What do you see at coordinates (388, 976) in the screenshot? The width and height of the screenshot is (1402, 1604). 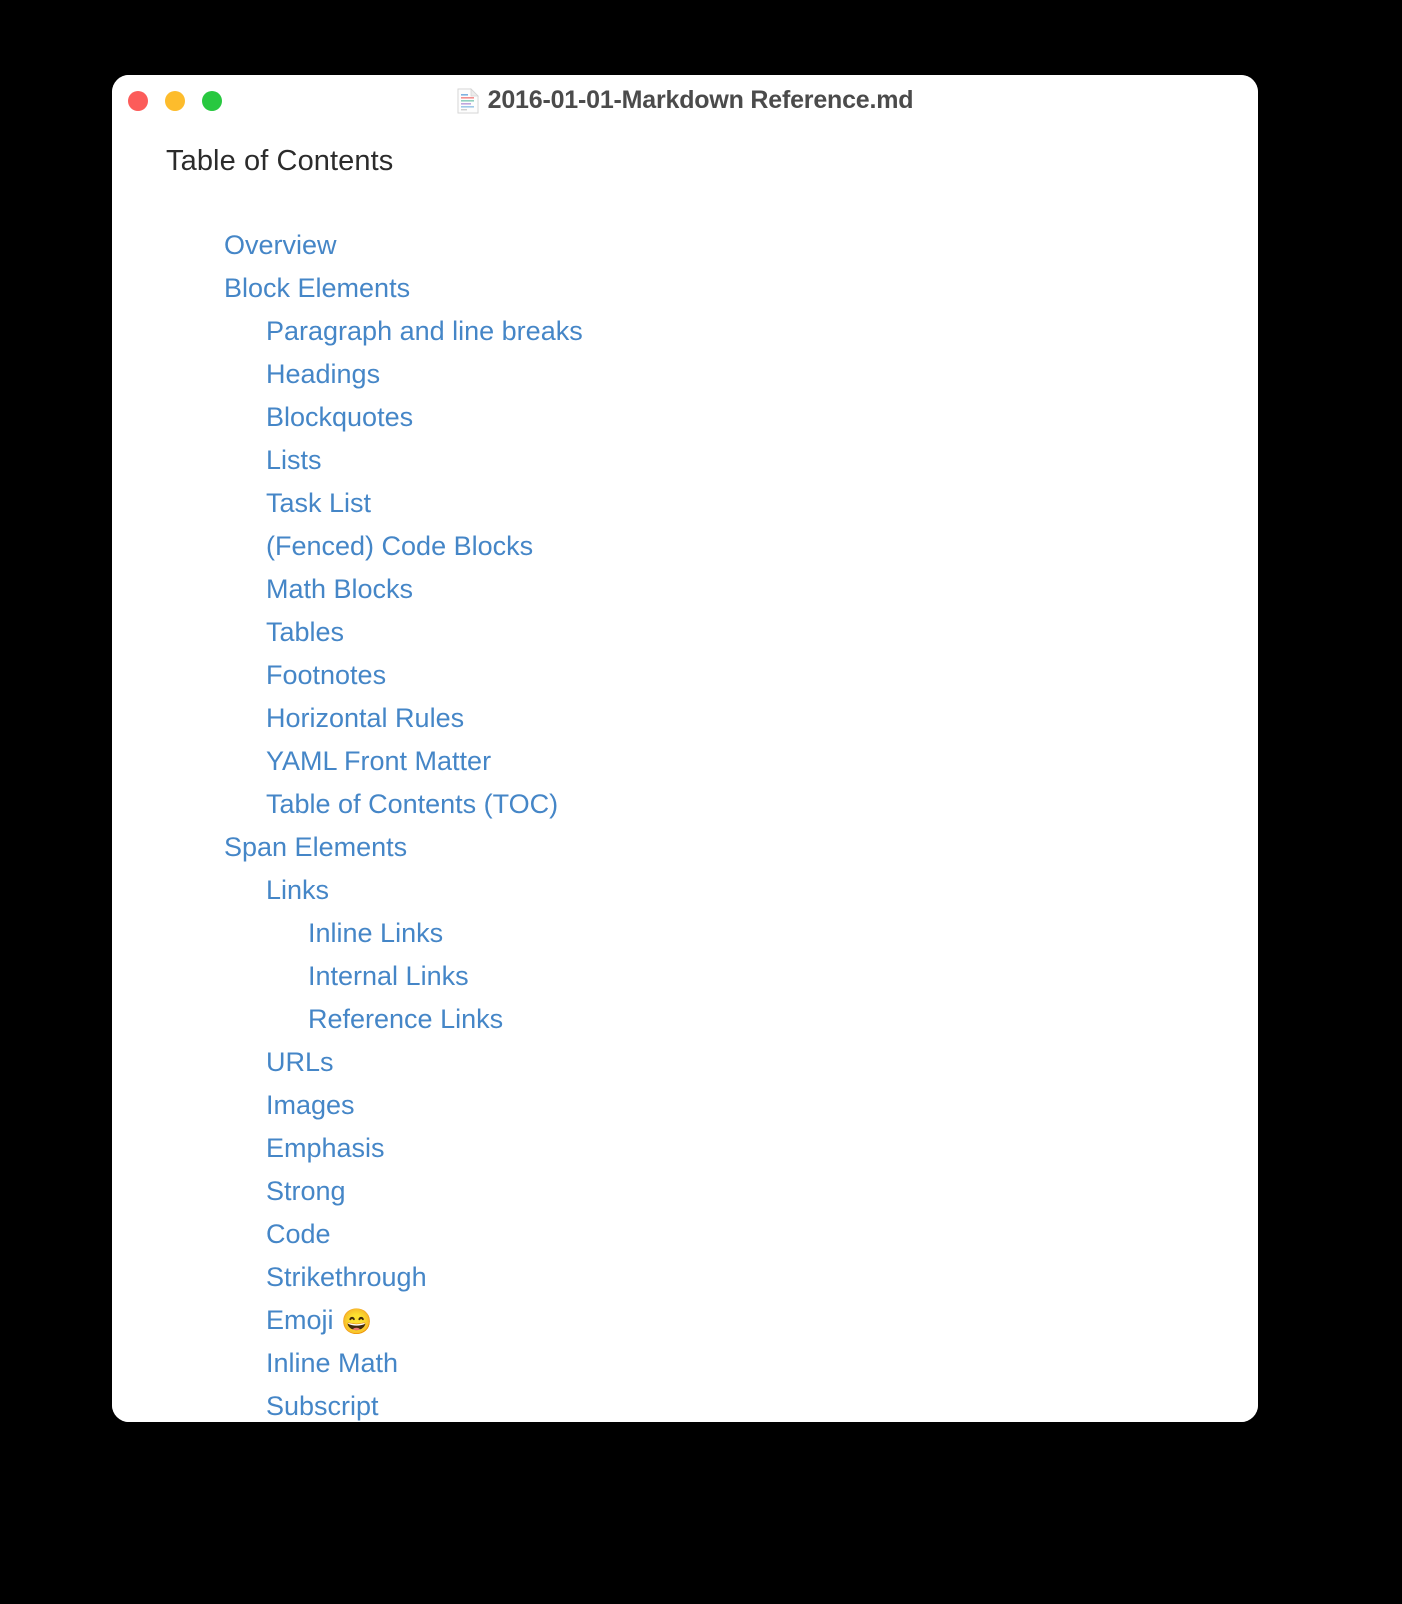 I see `toc-link: Internal Links` at bounding box center [388, 976].